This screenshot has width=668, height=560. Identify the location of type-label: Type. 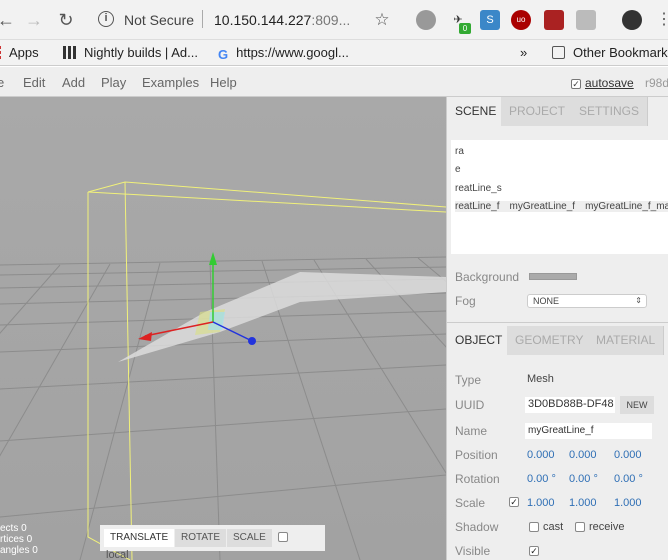
(468, 380).